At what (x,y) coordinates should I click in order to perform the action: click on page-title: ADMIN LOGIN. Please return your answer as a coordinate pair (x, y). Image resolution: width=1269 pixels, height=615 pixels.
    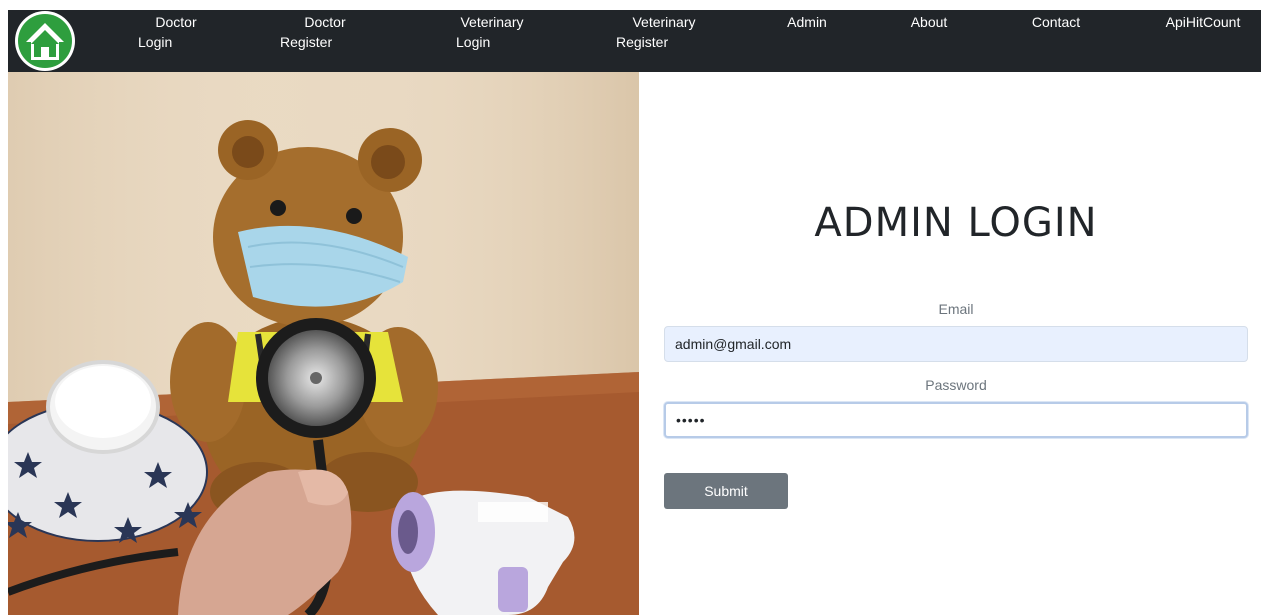
    Looking at the image, I should click on (956, 223).